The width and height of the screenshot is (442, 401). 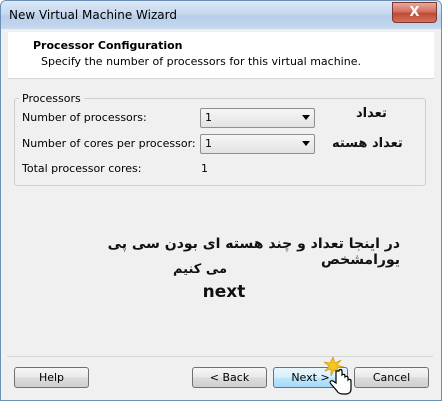 I want to click on help-button: Help, so click(x=51, y=377).